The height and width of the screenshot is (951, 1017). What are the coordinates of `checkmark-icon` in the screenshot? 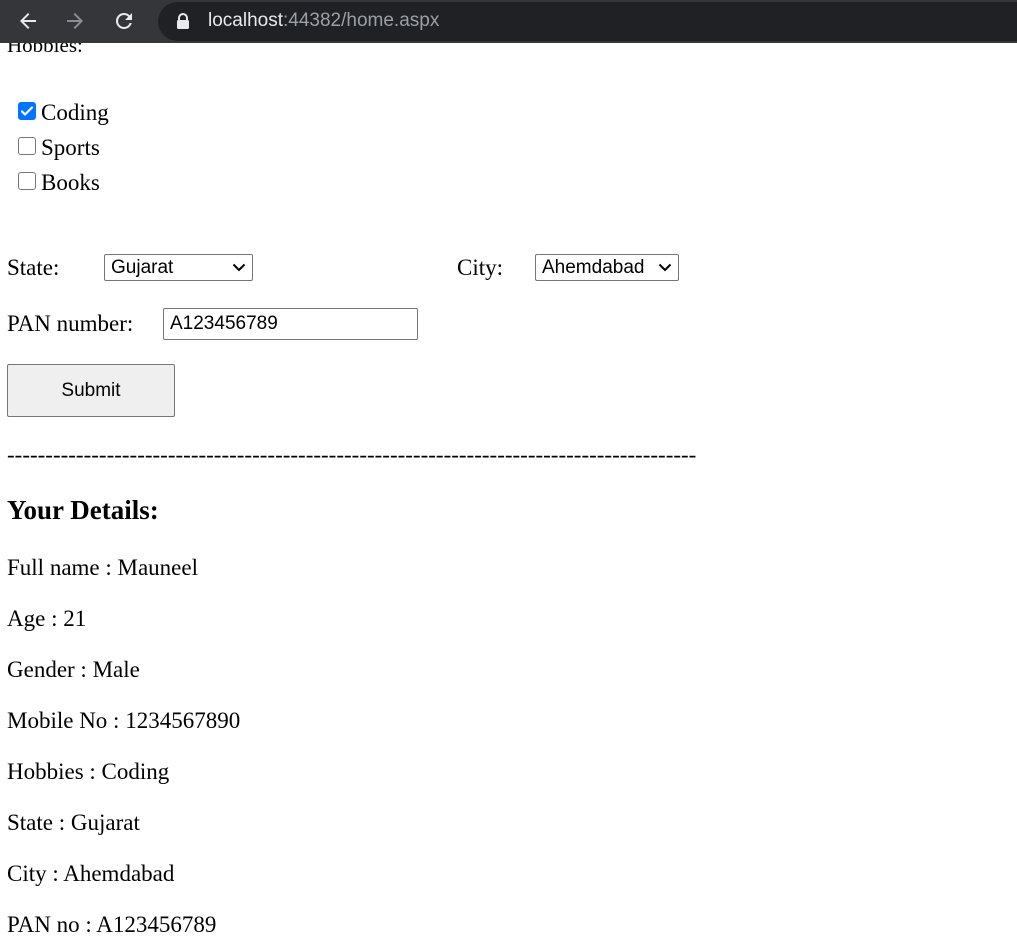 It's located at (27, 111).